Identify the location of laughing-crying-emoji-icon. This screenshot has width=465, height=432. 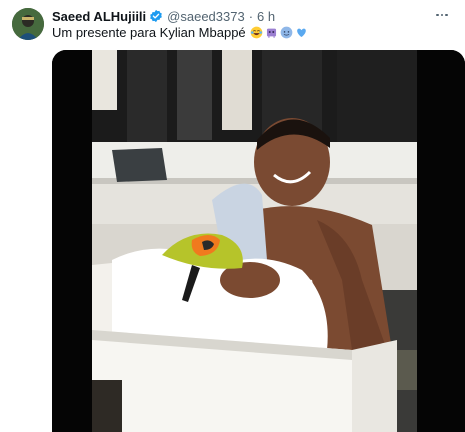
(256, 32).